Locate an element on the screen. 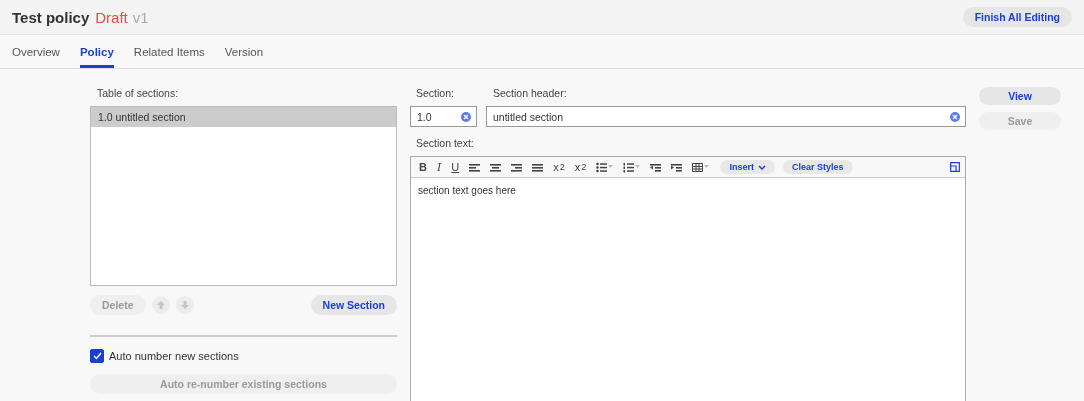 This screenshot has width=1084, height=401. section-item: 1.0 untitled section is located at coordinates (243, 117).